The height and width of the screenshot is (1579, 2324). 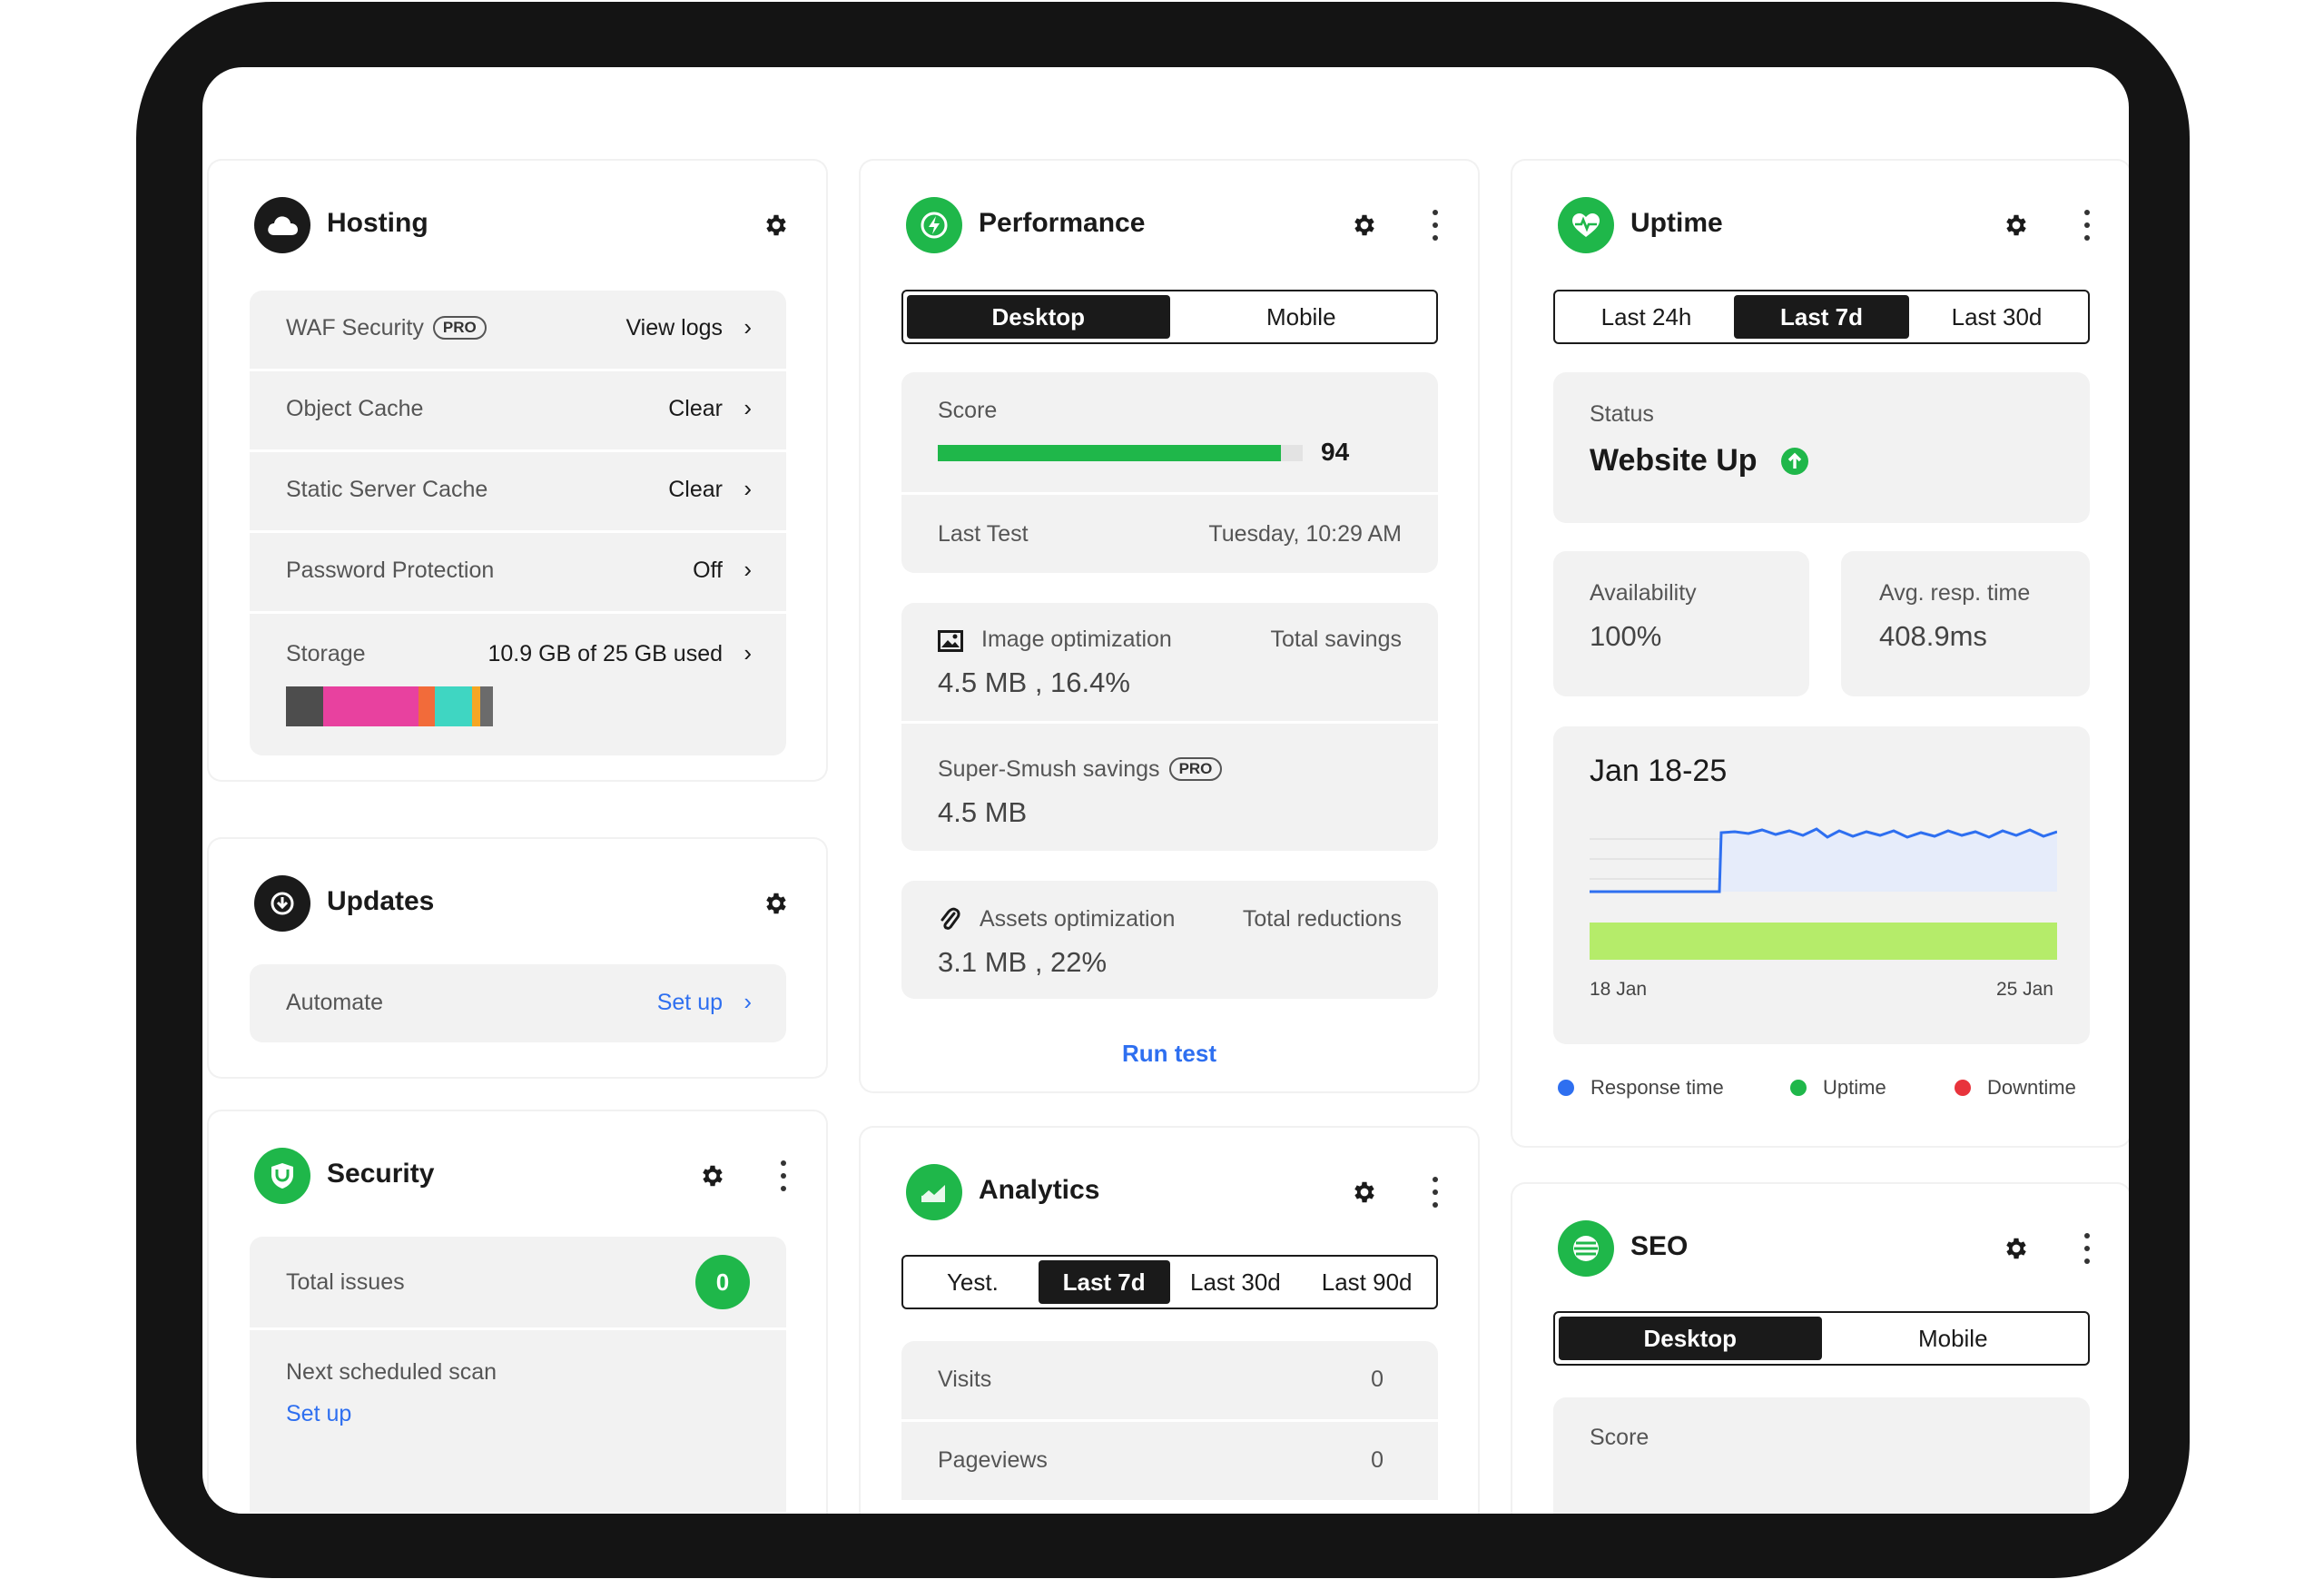 I want to click on performance-more-icon, so click(x=1435, y=225).